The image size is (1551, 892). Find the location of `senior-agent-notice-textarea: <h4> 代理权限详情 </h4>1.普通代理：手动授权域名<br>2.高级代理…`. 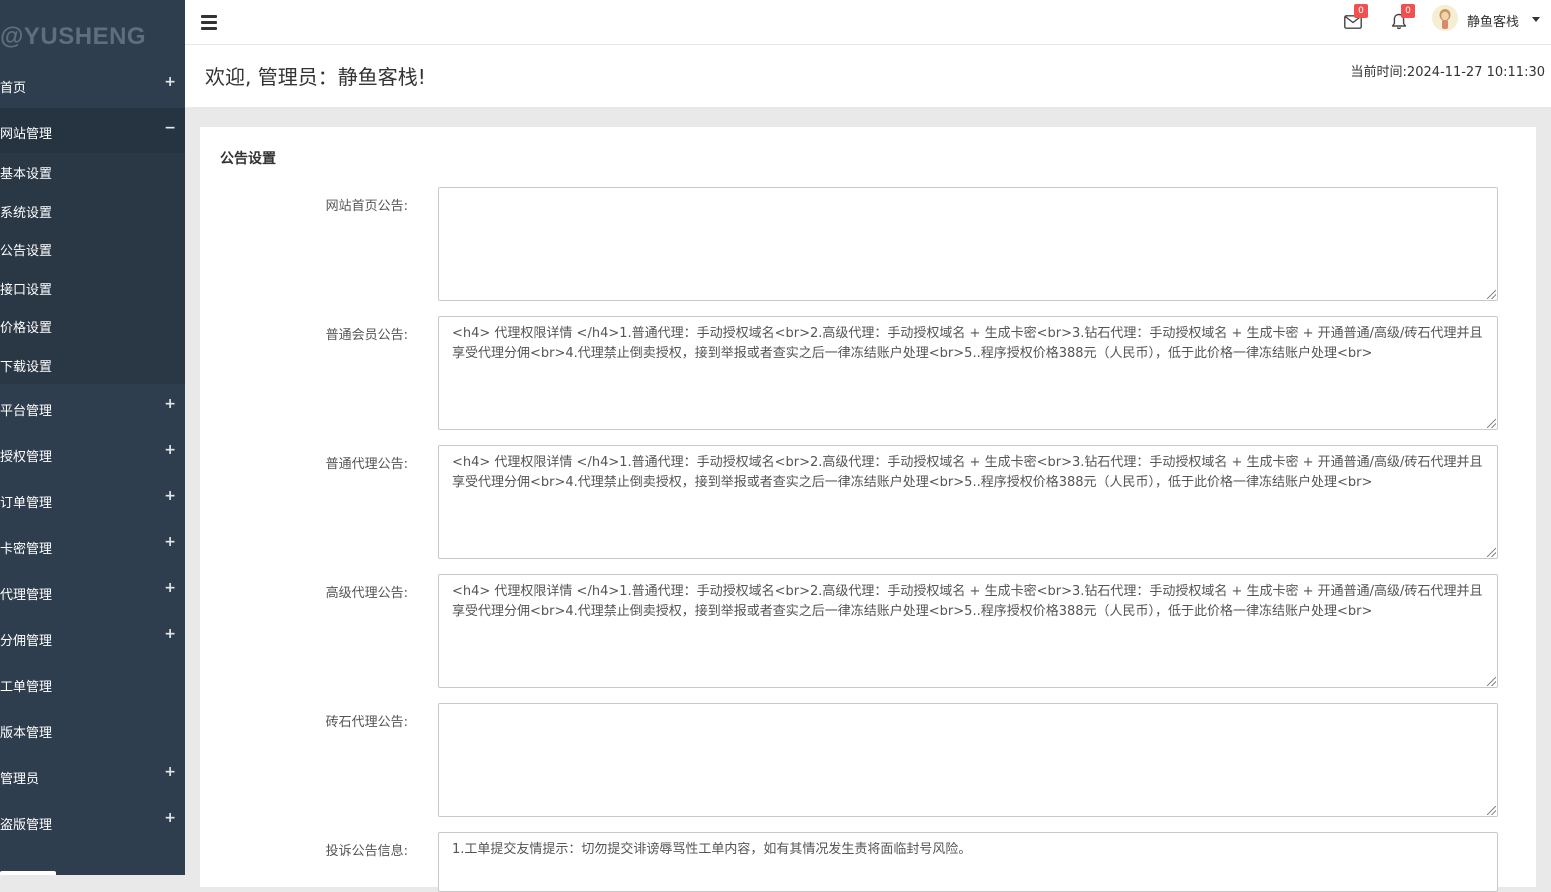

senior-agent-notice-textarea: <h4> 代理权限详情 </h4>1.普通代理：手动授权域名<br>2.高级代理… is located at coordinates (968, 631).